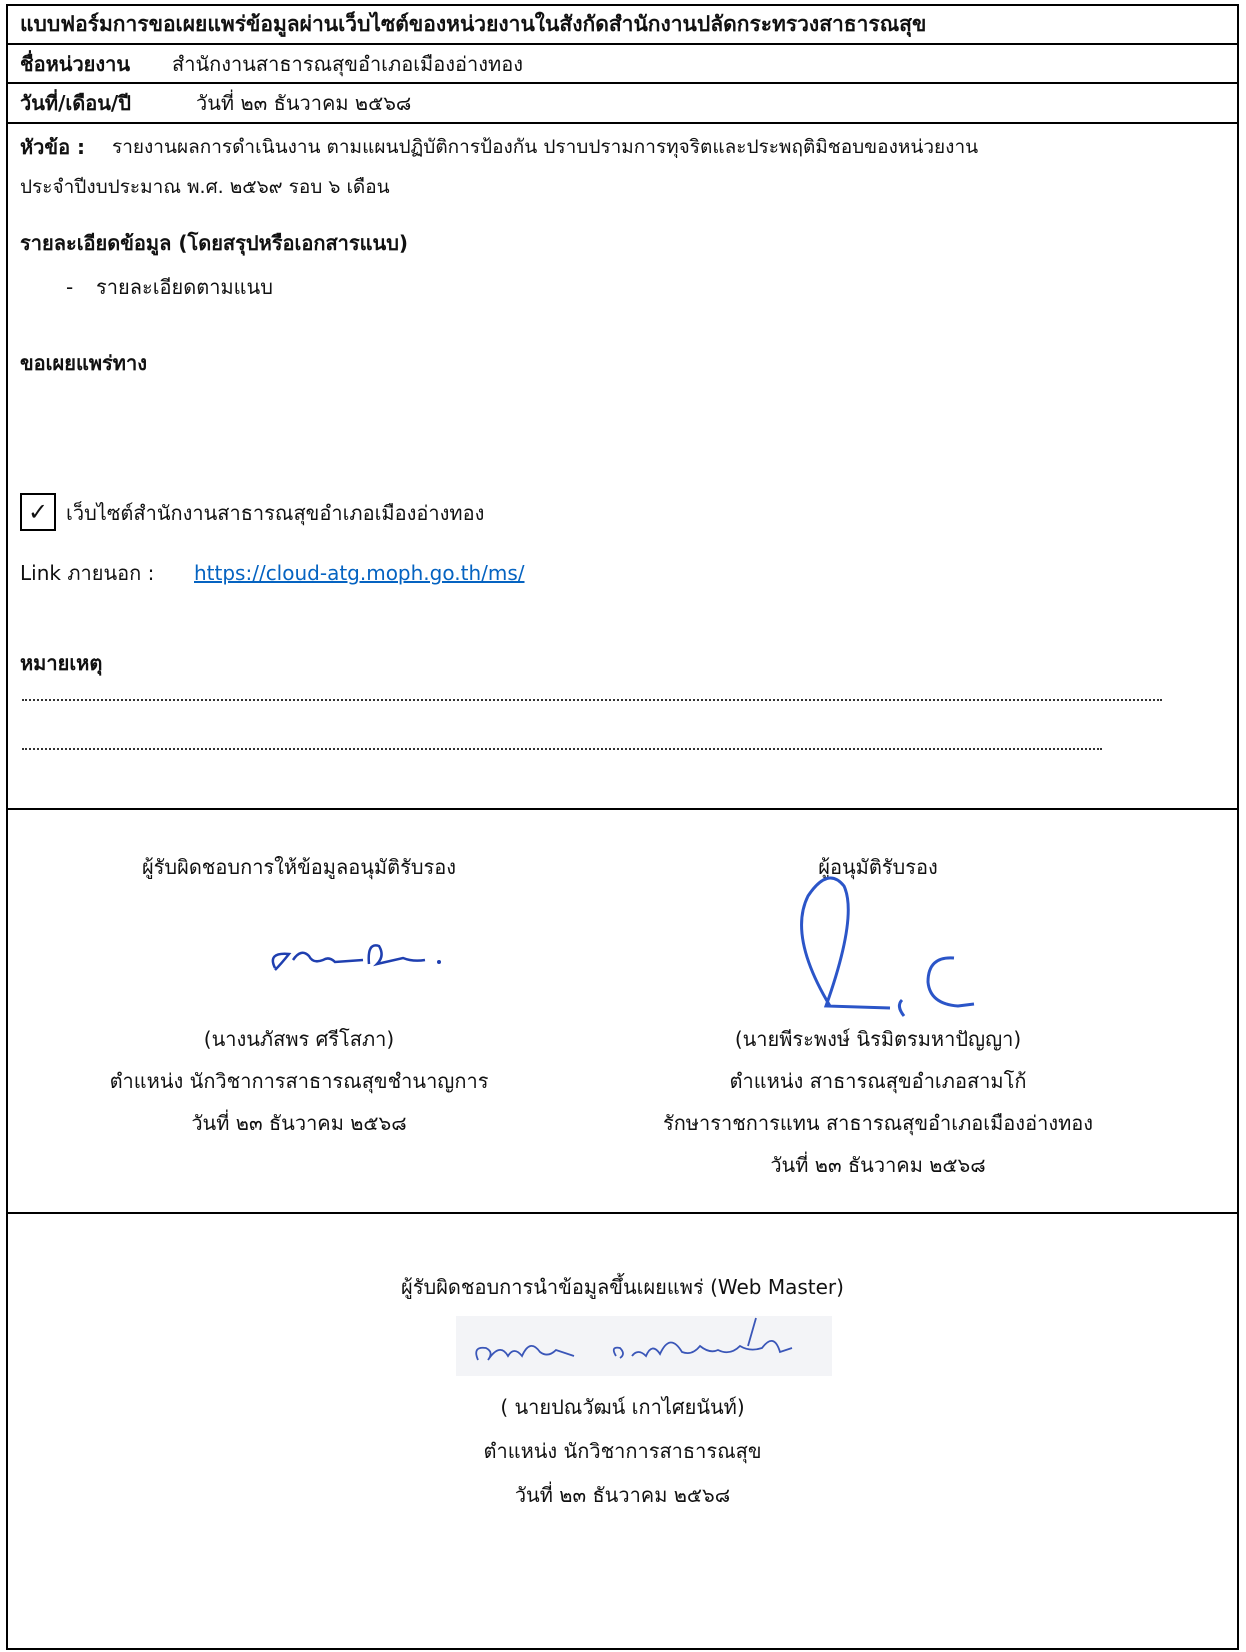 Image resolution: width=1246 pixels, height=1652 pixels. Describe the element at coordinates (304, 103) in the screenshot. I see `date-value: วันที่ ๒๓ ธันวาคม ๒๕๖๘` at that location.